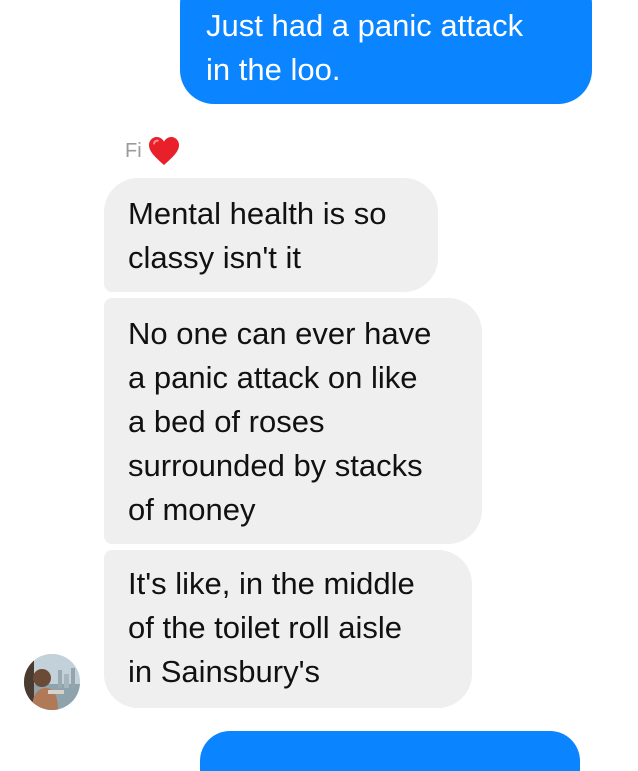 The width and height of the screenshot is (638, 771). I want to click on outgoing-message-bubble: Just had a panic attack in the loo., so click(386, 52).